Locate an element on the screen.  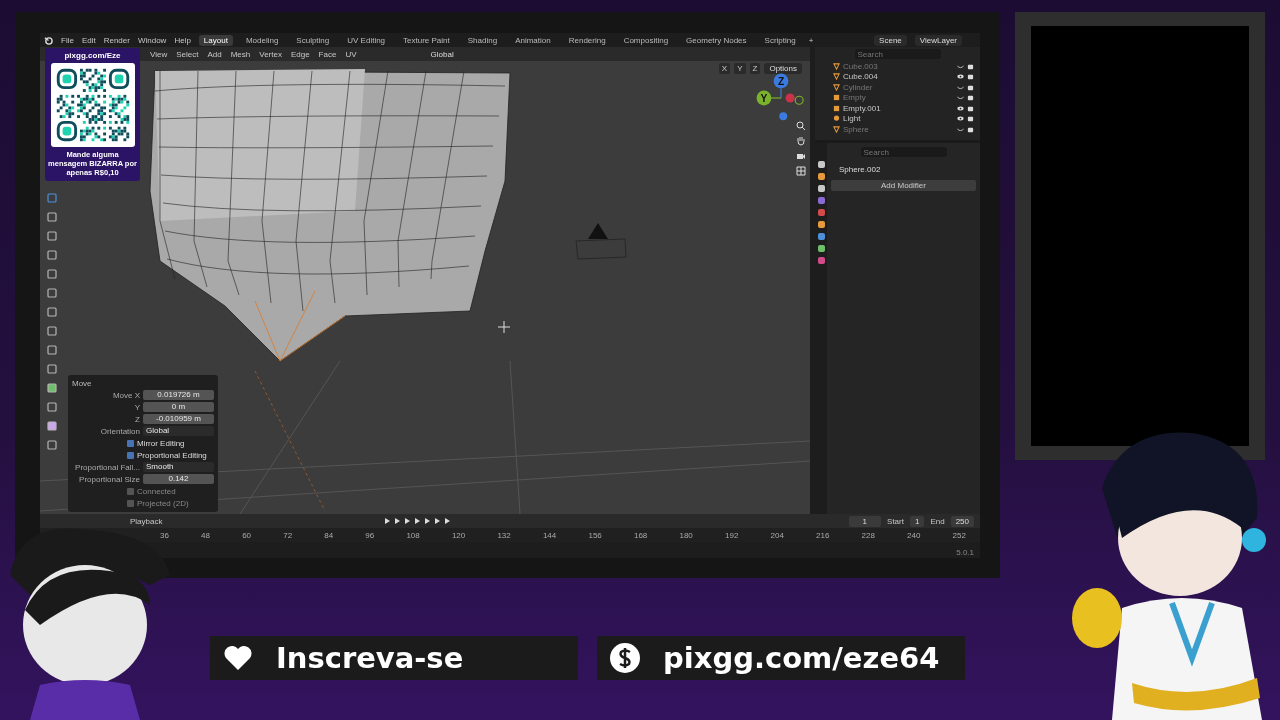
outliner-item: Empty.001 is located at coordinates (898, 108).